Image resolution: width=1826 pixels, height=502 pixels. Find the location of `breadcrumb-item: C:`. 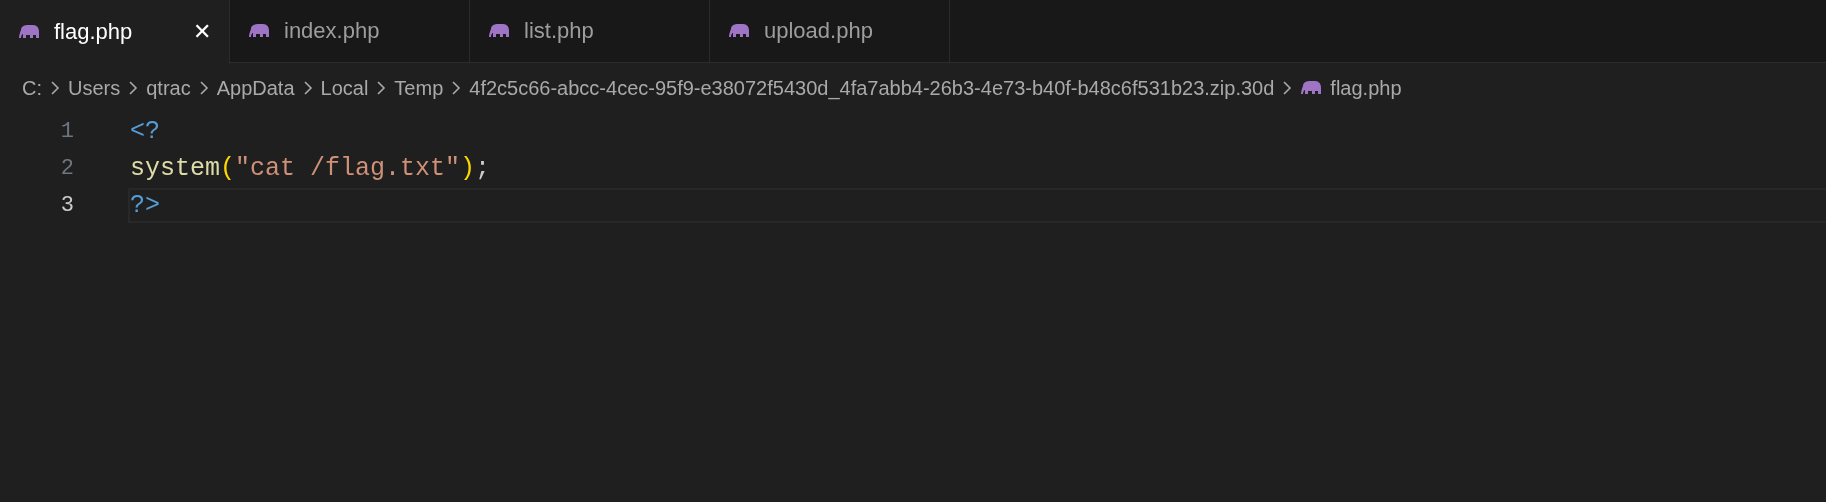

breadcrumb-item: C: is located at coordinates (32, 88).